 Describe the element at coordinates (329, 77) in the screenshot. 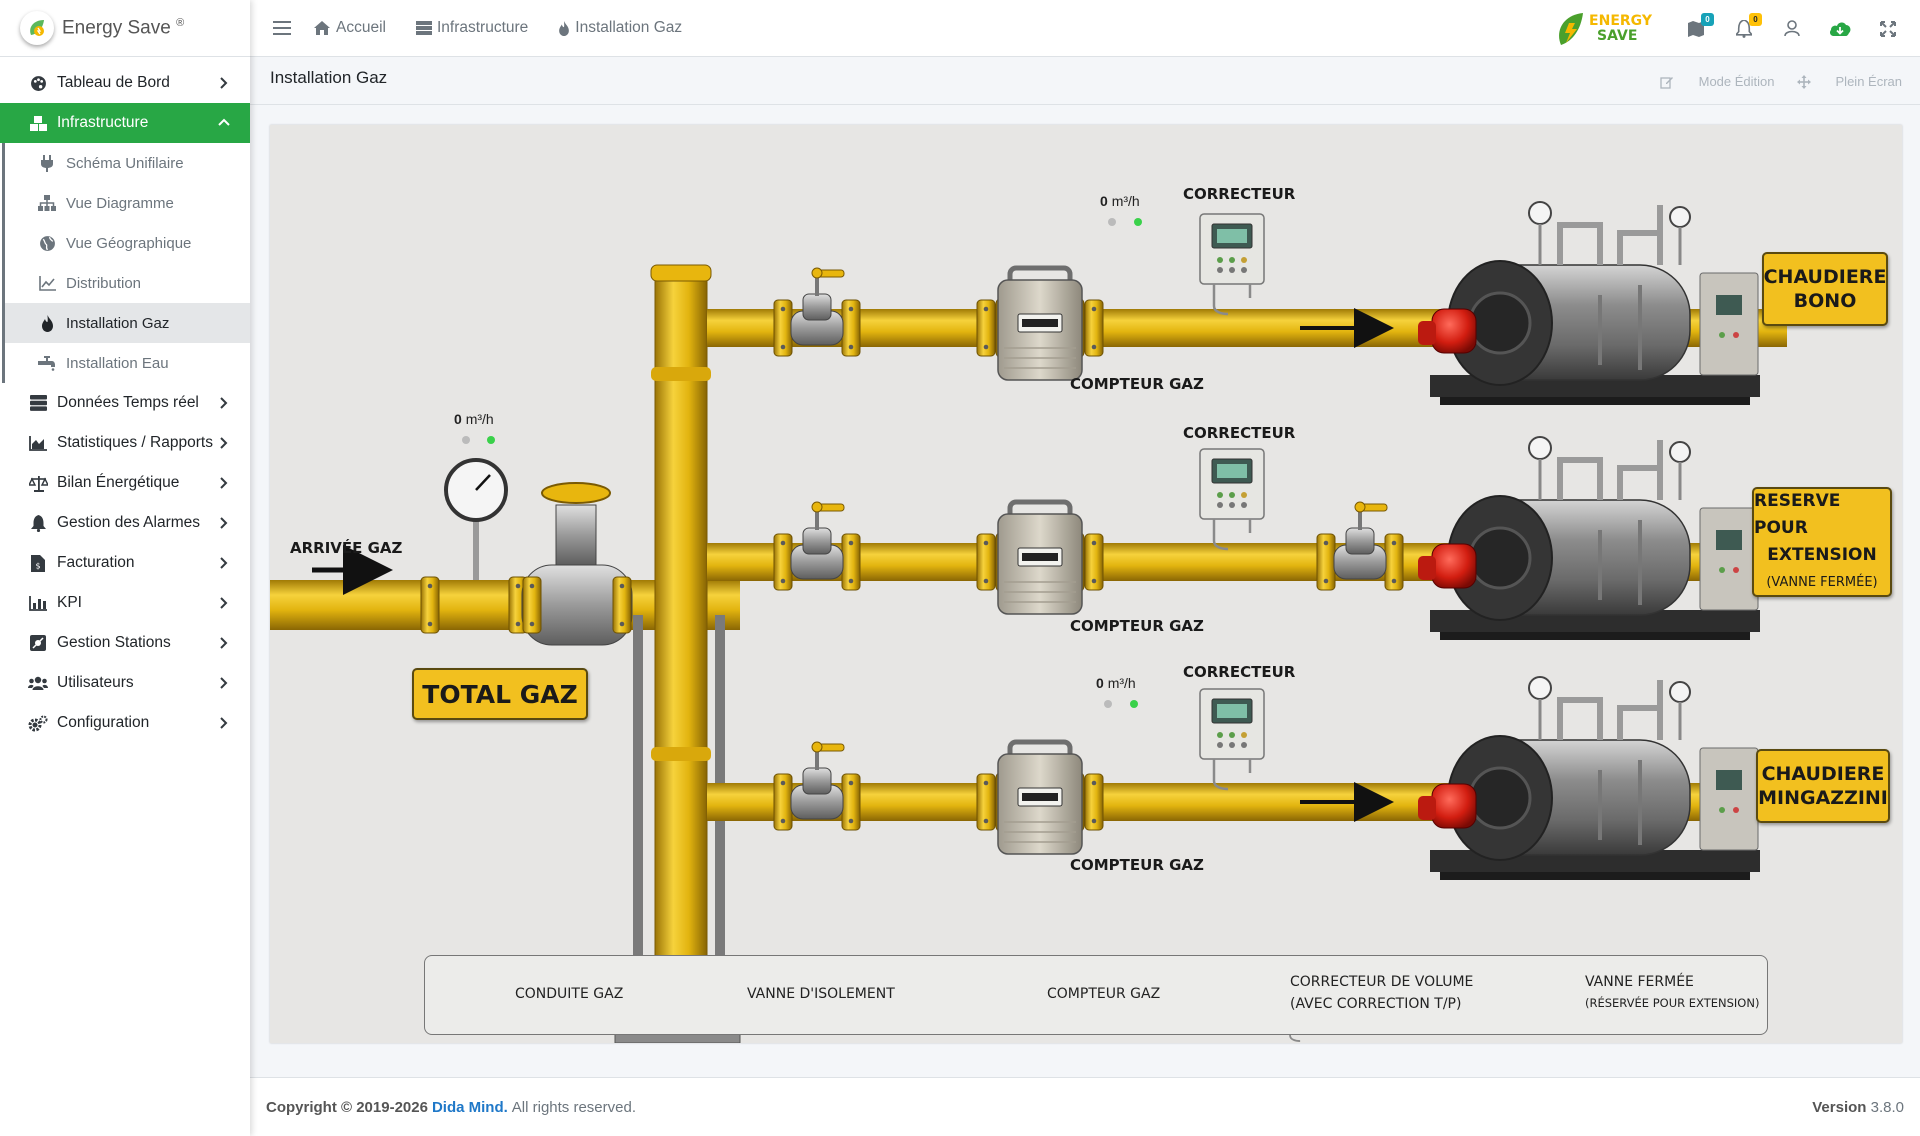

I see `page-title: Installation Gaz` at that location.